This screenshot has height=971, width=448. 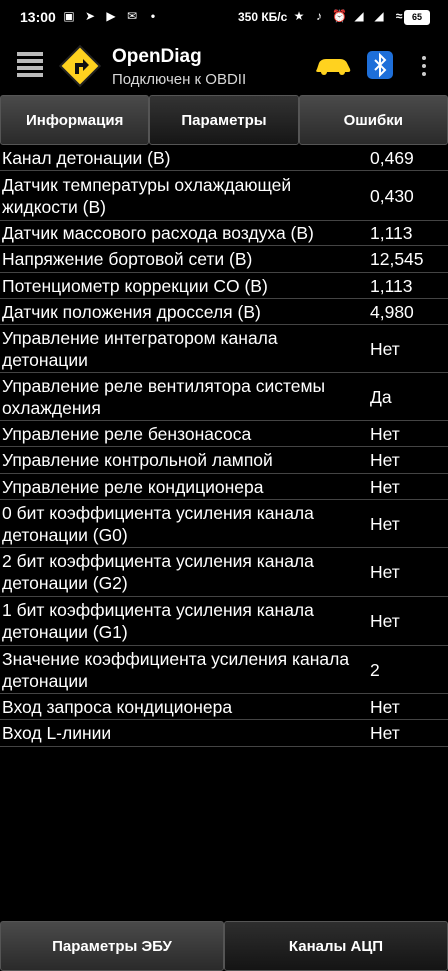 I want to click on param-name: Управление интегратором канала детонации, so click(x=140, y=348).